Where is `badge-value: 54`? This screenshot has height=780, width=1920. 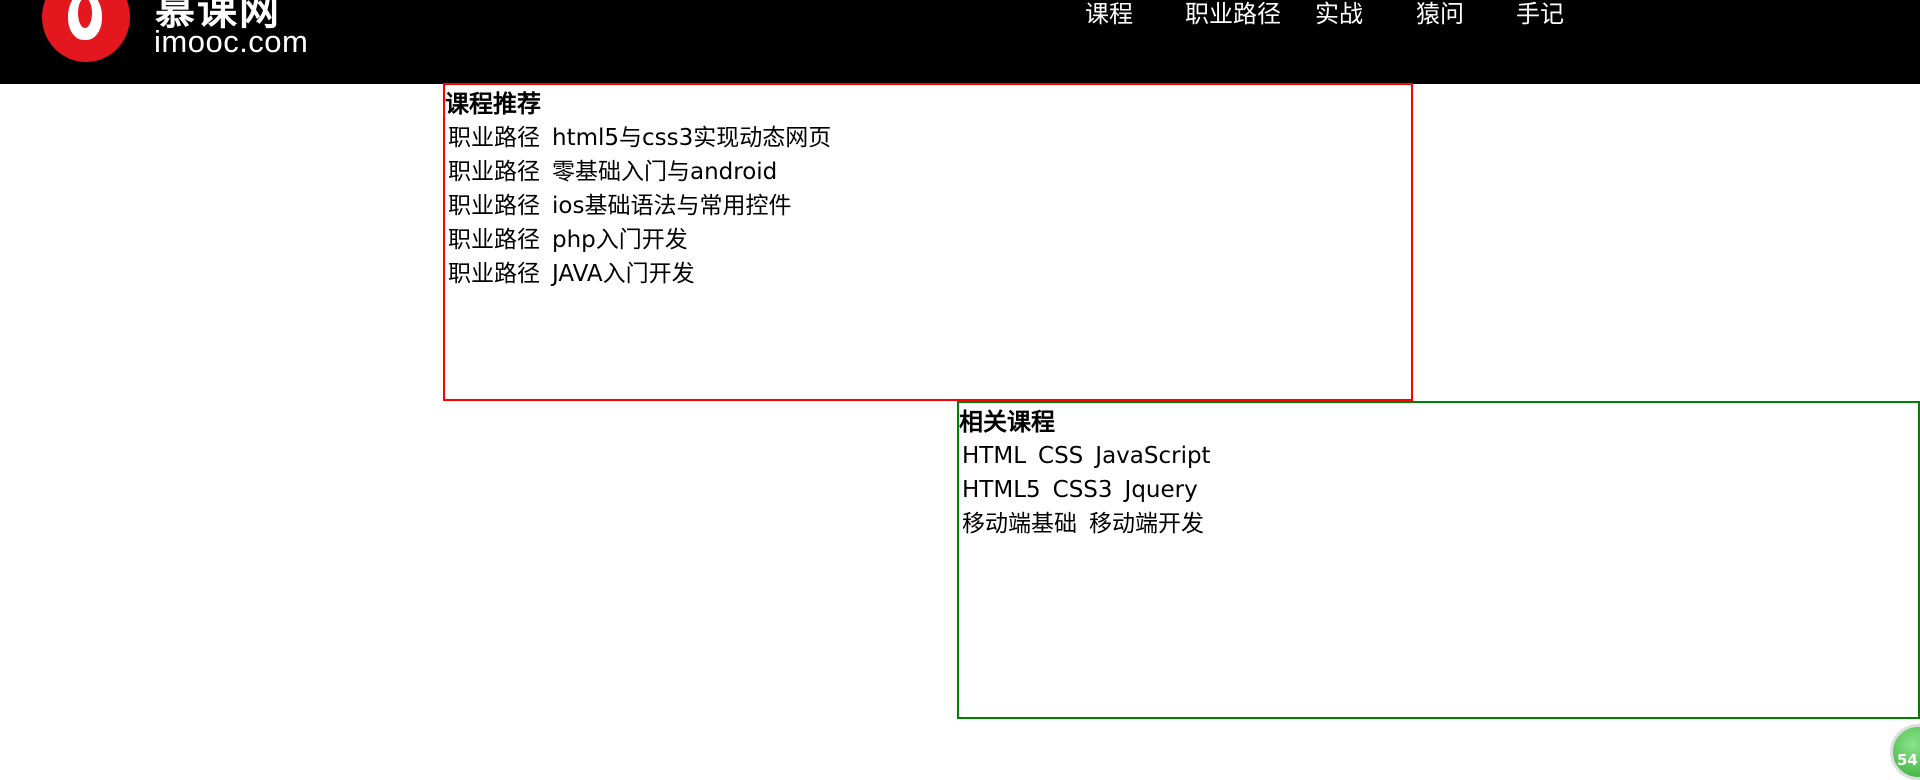 badge-value: 54 is located at coordinates (1907, 760).